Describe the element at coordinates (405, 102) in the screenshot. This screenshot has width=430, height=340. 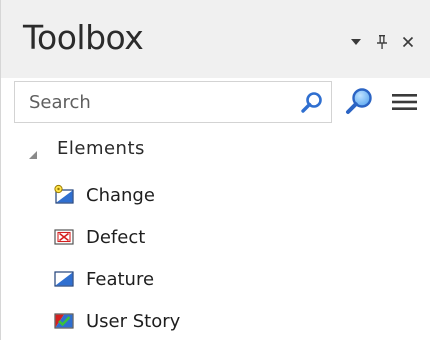
I see `hamburger-menu-icon` at that location.